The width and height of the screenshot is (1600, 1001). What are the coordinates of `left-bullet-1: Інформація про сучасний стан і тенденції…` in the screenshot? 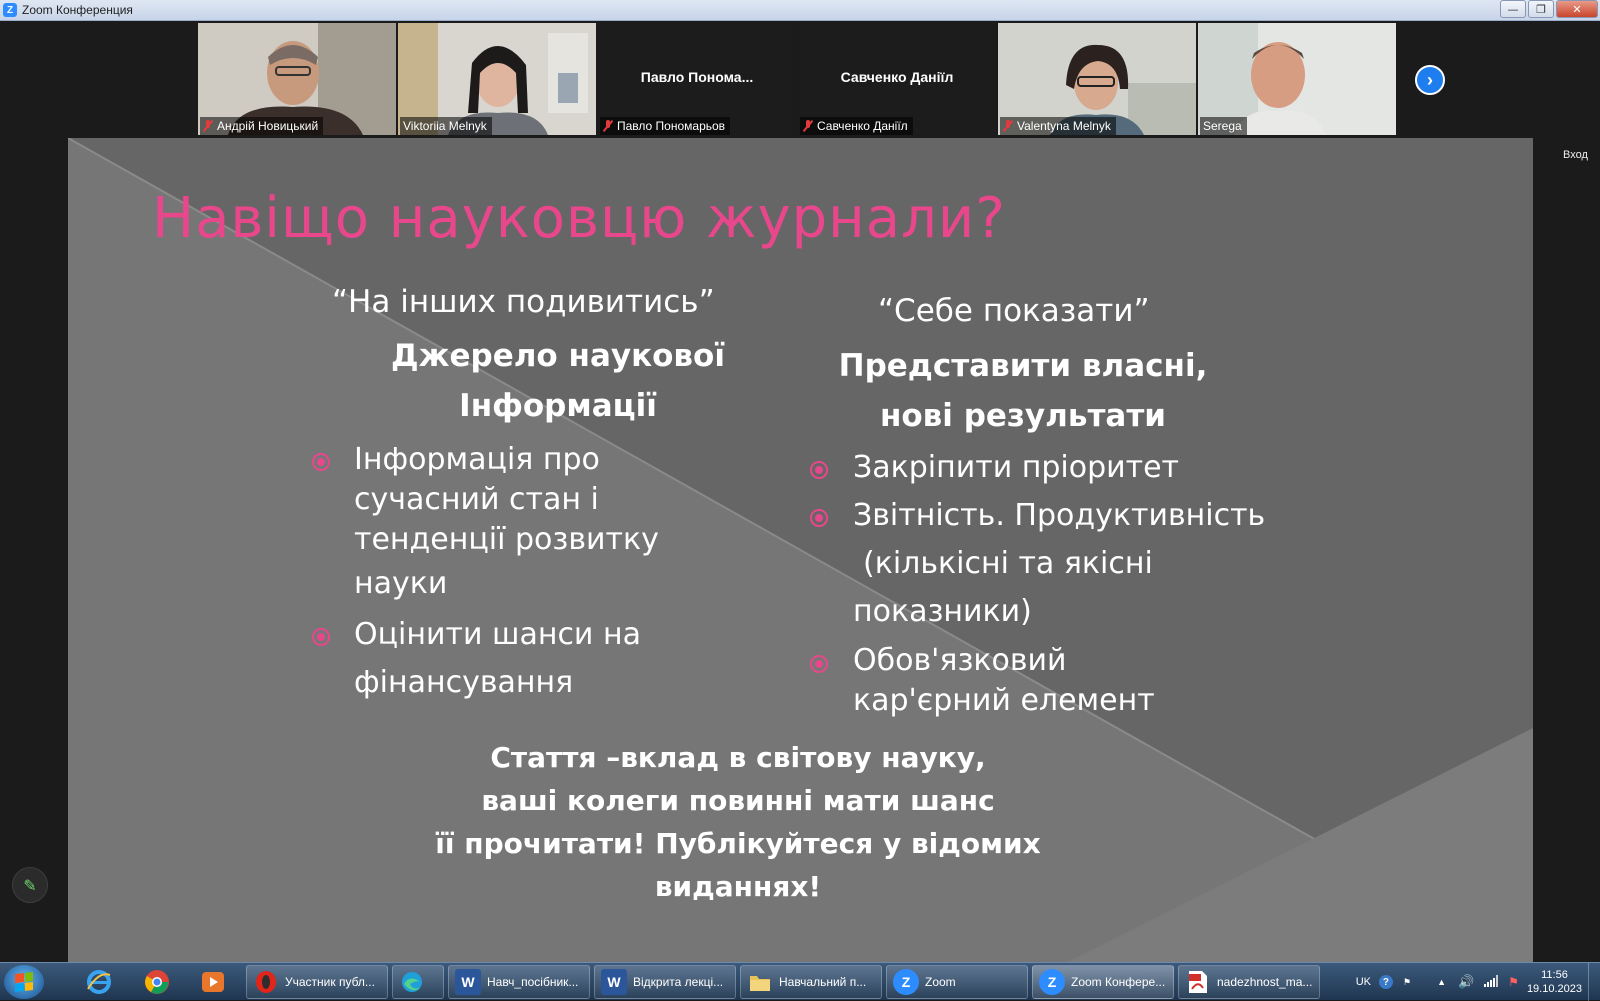 It's located at (506, 521).